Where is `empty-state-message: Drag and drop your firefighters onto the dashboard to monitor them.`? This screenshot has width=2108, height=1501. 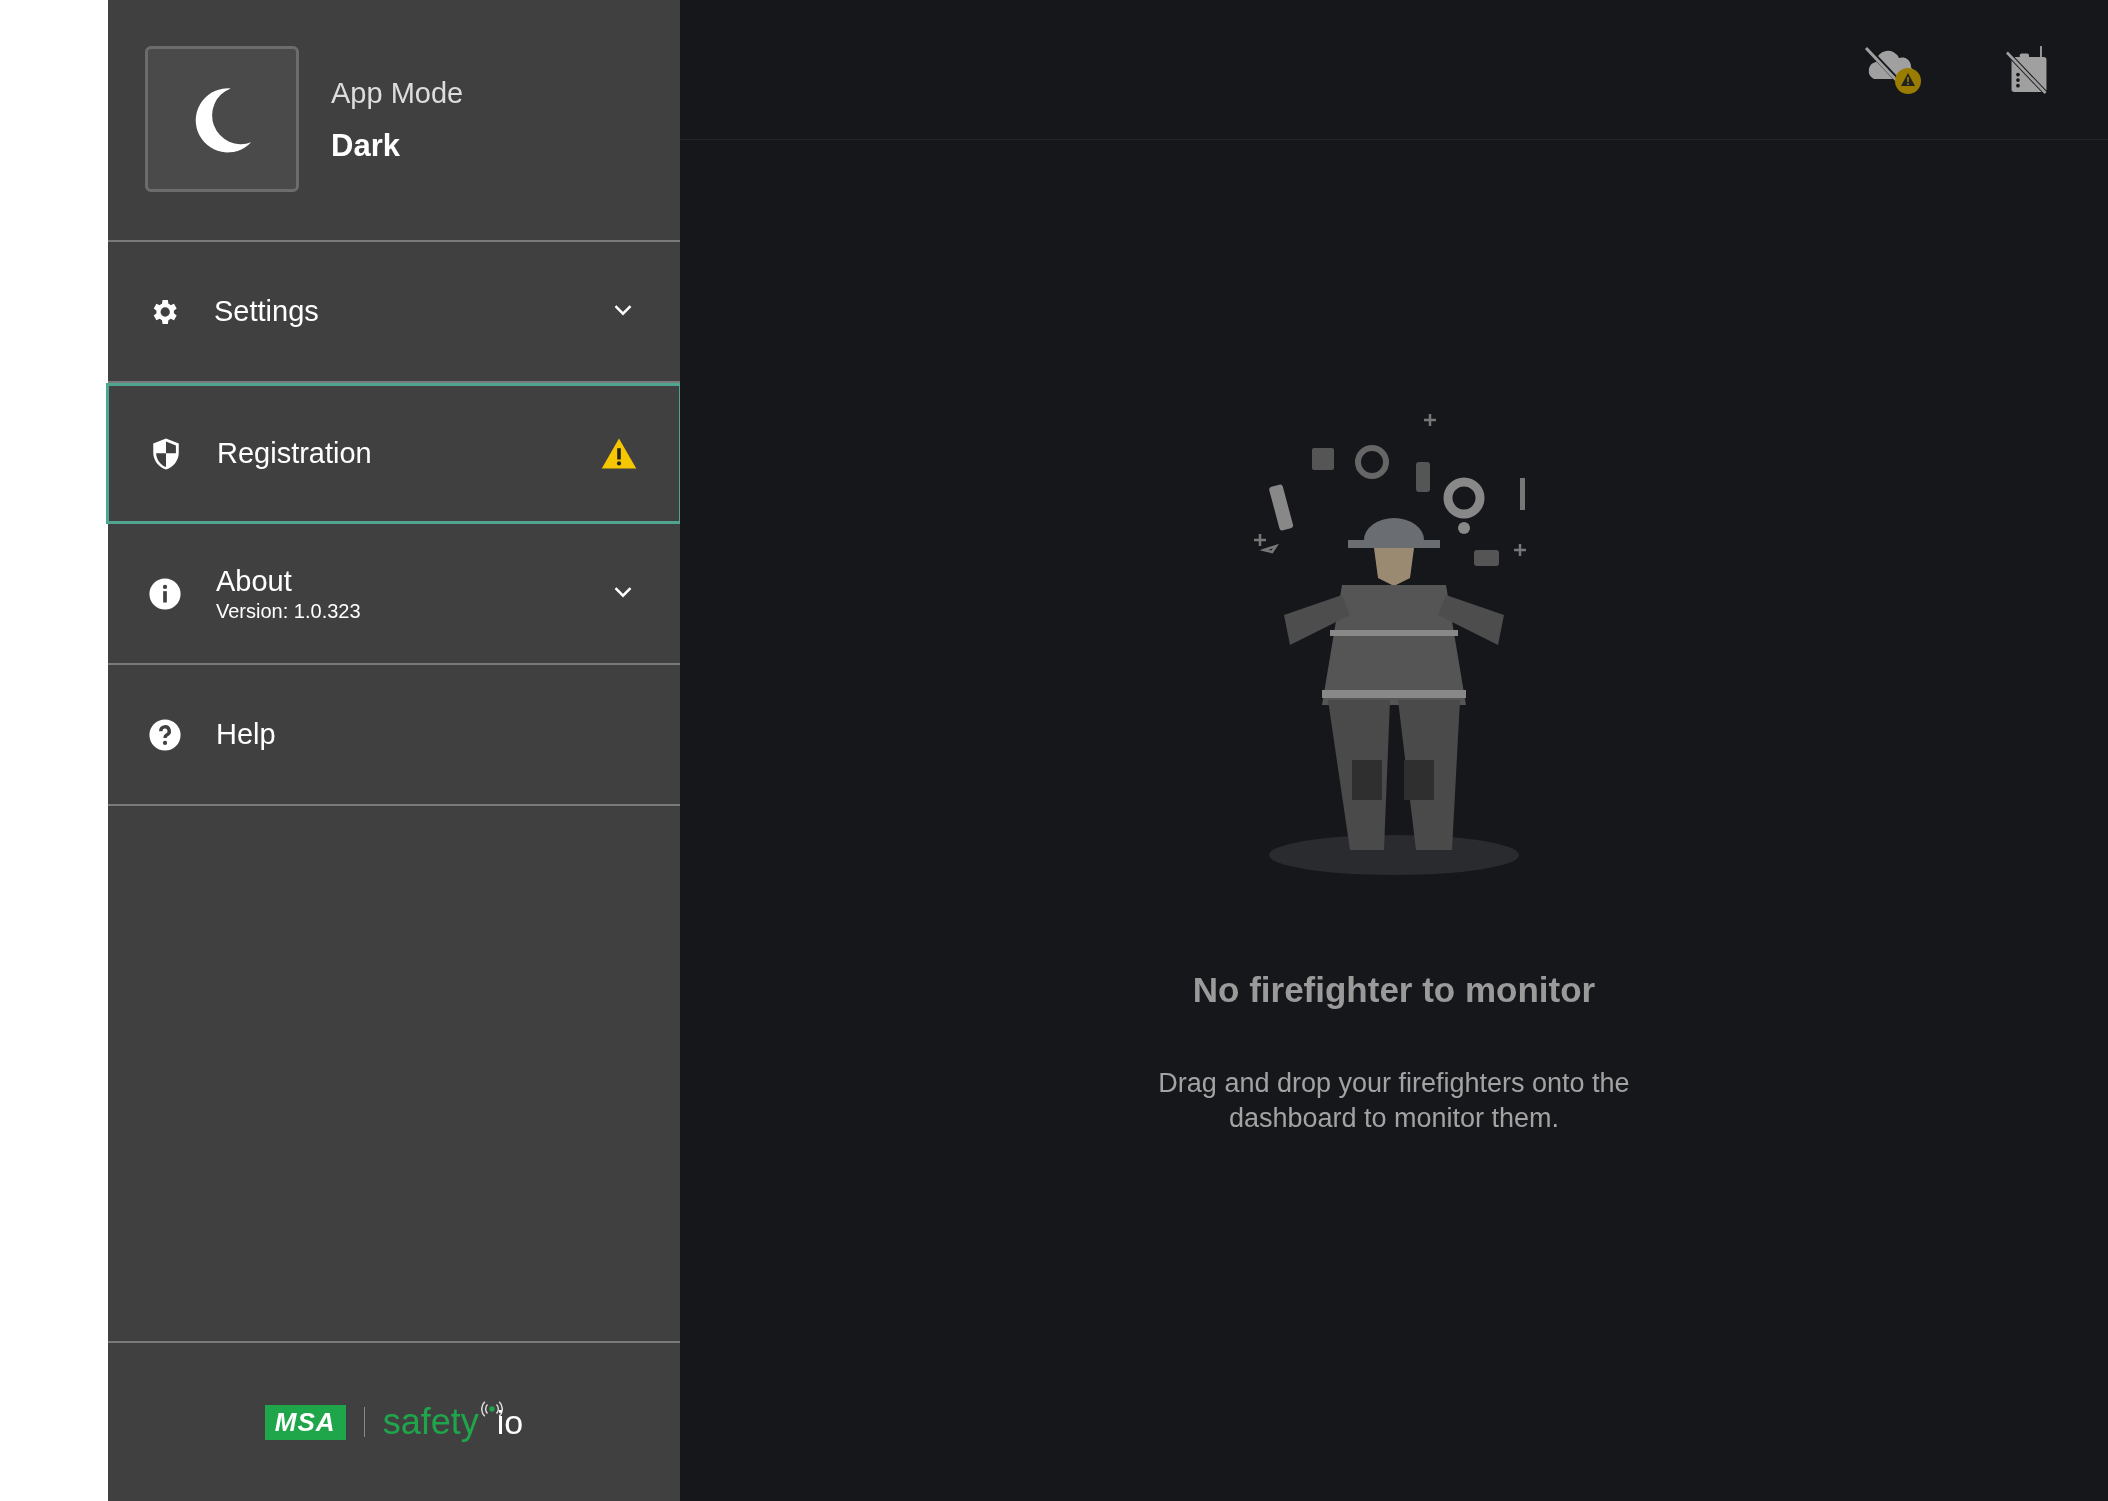 empty-state-message: Drag and drop your firefighters onto the dashboard to monitor them. is located at coordinates (1394, 1101).